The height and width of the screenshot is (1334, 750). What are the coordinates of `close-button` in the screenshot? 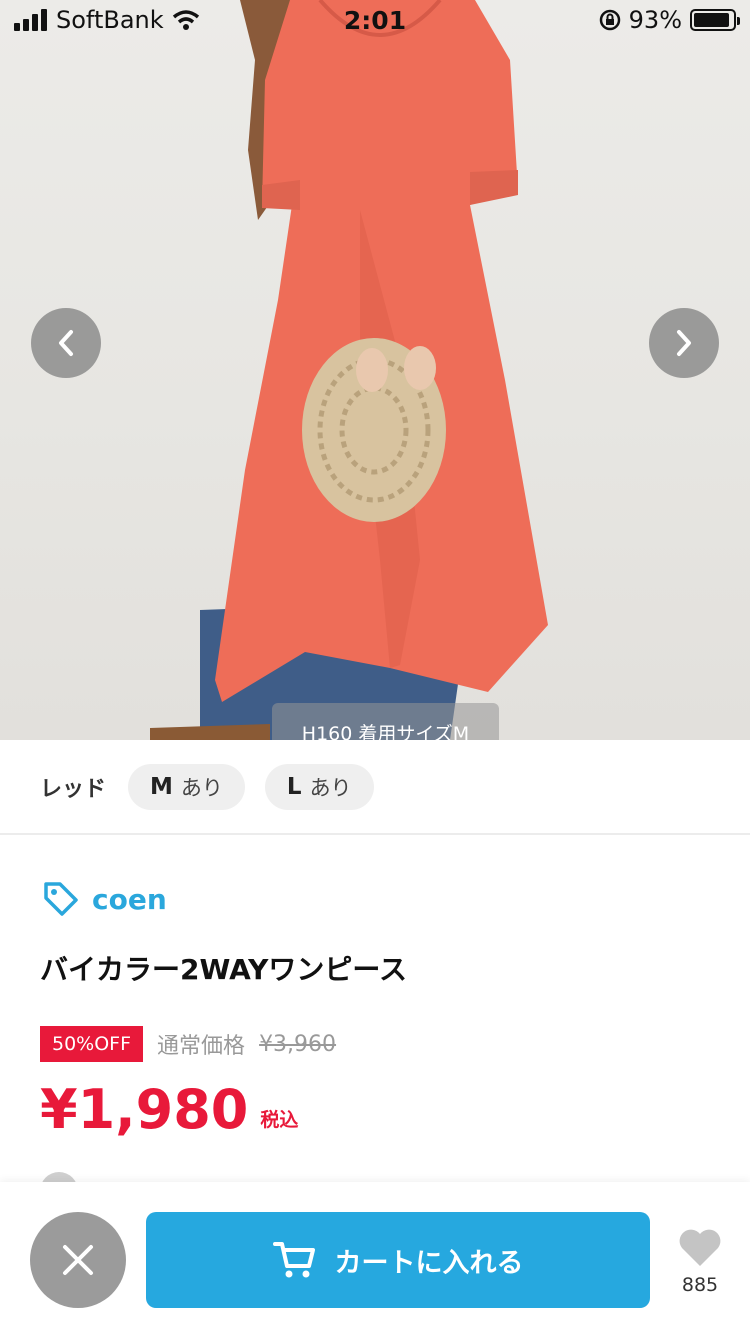 It's located at (78, 1260).